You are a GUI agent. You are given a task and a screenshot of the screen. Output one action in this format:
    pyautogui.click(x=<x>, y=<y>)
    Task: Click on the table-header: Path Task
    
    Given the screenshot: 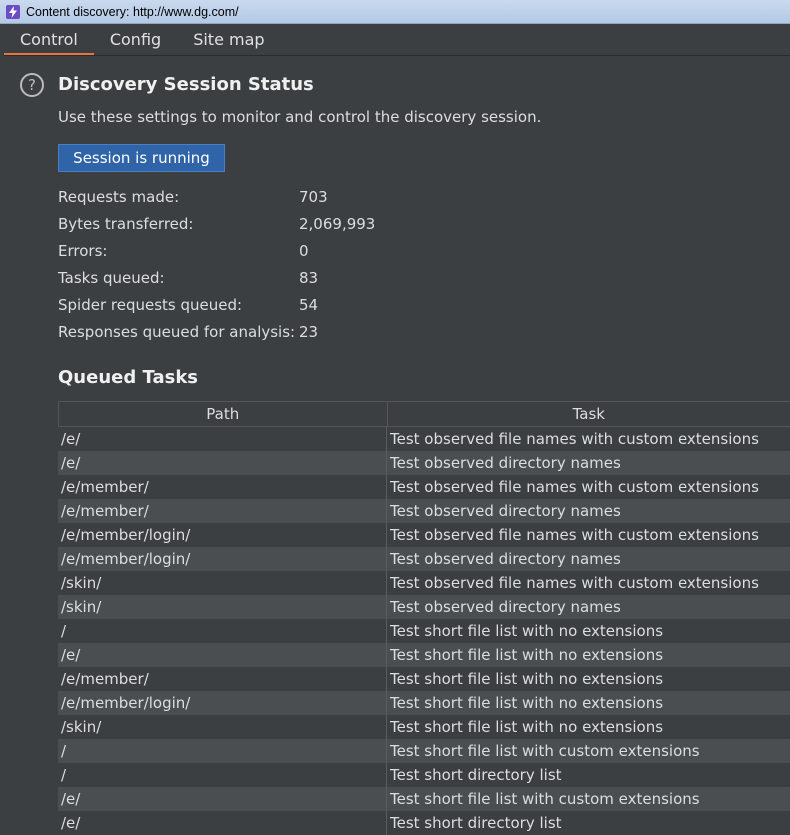 What is the action you would take?
    pyautogui.click(x=424, y=414)
    